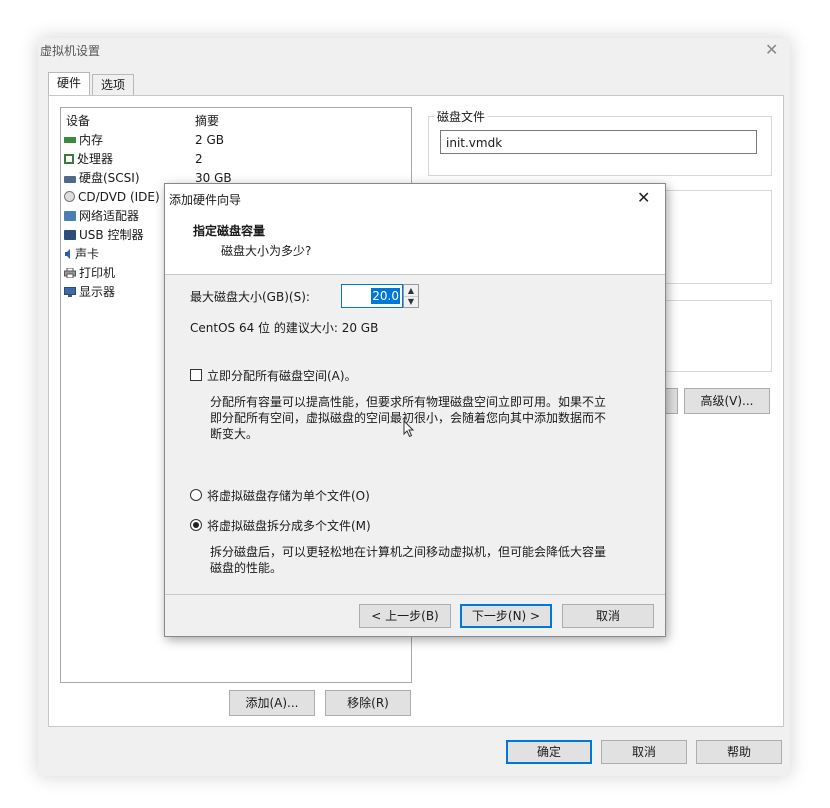 The width and height of the screenshot is (830, 808). I want to click on max-size-value: 20.0, so click(385, 296).